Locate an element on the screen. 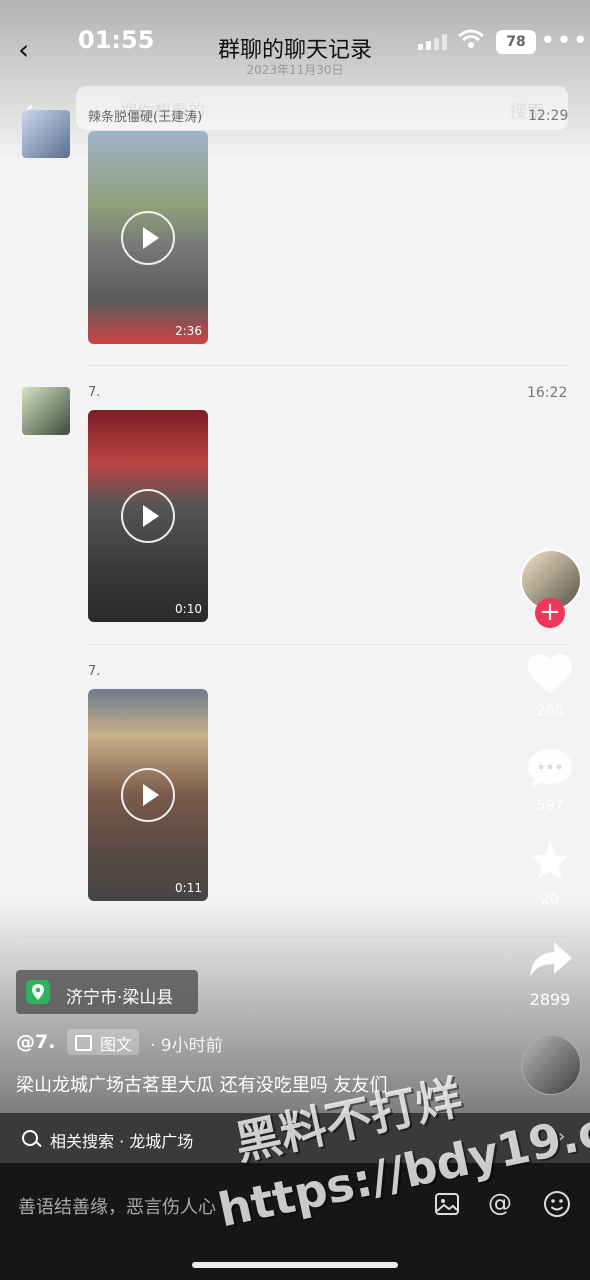 The height and width of the screenshot is (1280, 590). comment-input: 善语结善缘，恶言伤人心 is located at coordinates (117, 1206).